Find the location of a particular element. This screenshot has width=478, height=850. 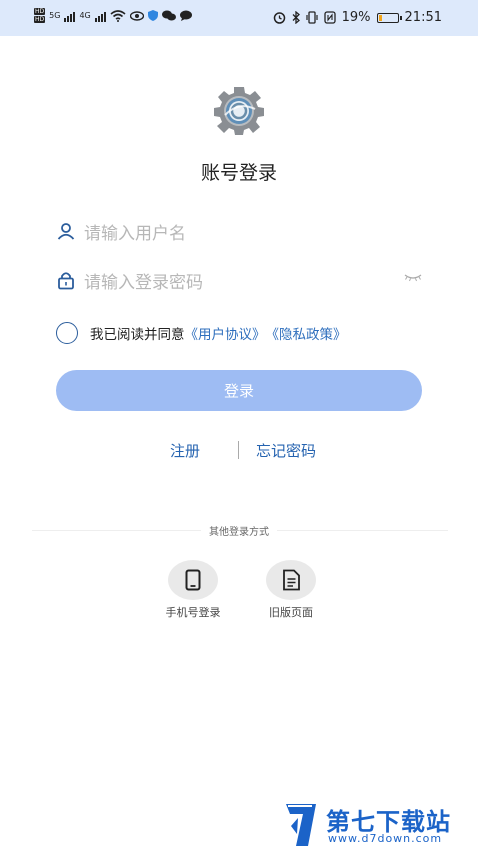

lock-icon is located at coordinates (66, 281).